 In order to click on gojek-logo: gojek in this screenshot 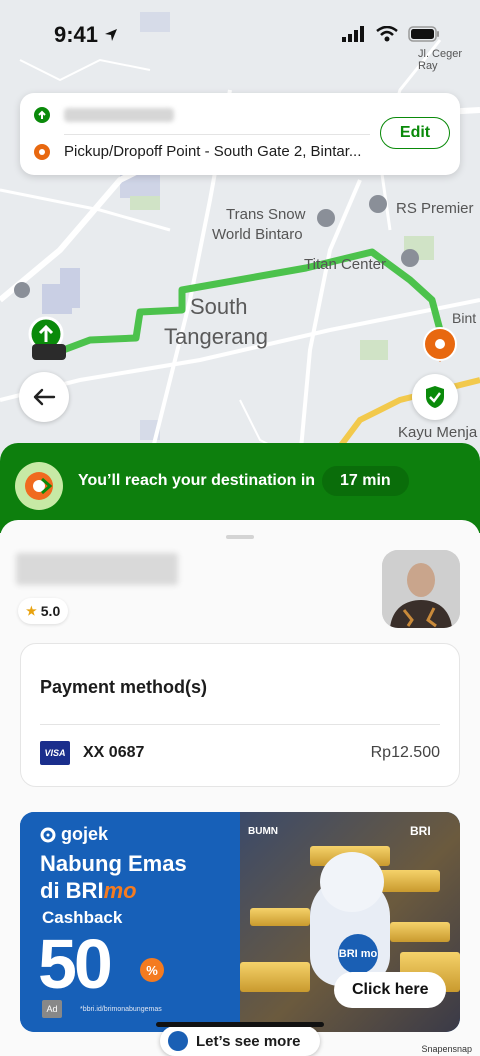, I will do `click(74, 834)`.